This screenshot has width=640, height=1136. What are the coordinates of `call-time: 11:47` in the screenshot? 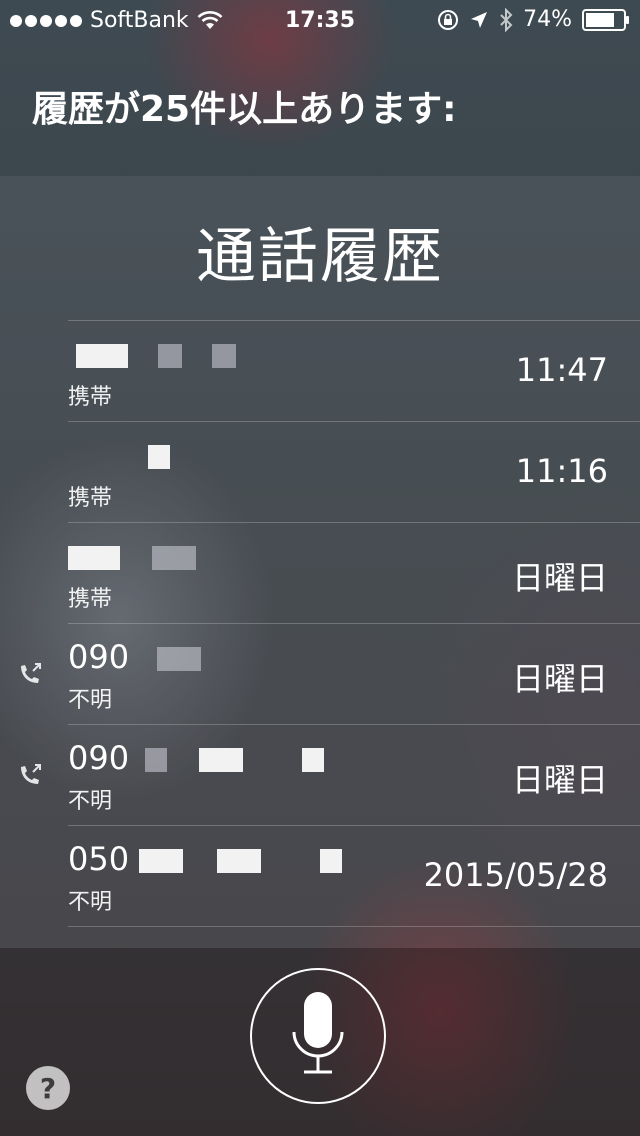 It's located at (561, 370).